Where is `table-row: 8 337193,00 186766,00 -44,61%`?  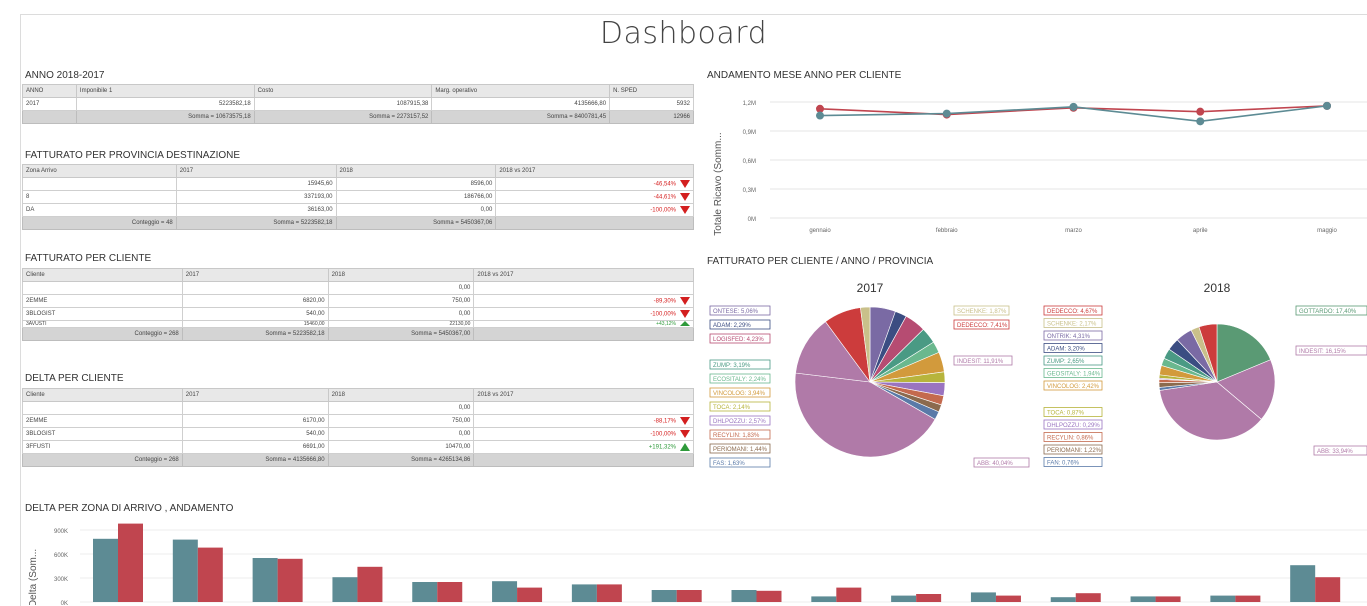
table-row: 8 337193,00 186766,00 -44,61% is located at coordinates (358, 197).